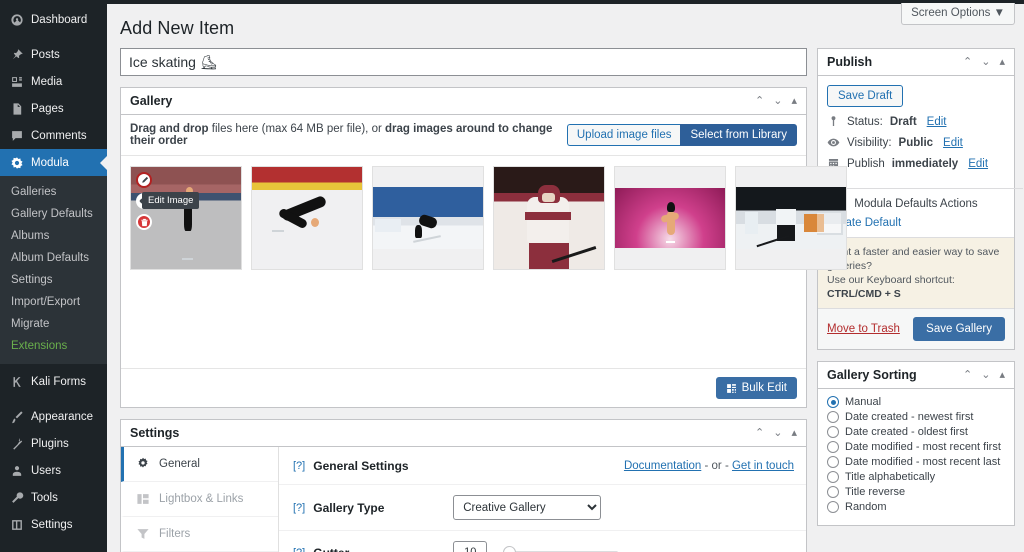 Image resolution: width=1024 pixels, height=552 pixels. What do you see at coordinates (16, 381) in the screenshot?
I see `kali-icon` at bounding box center [16, 381].